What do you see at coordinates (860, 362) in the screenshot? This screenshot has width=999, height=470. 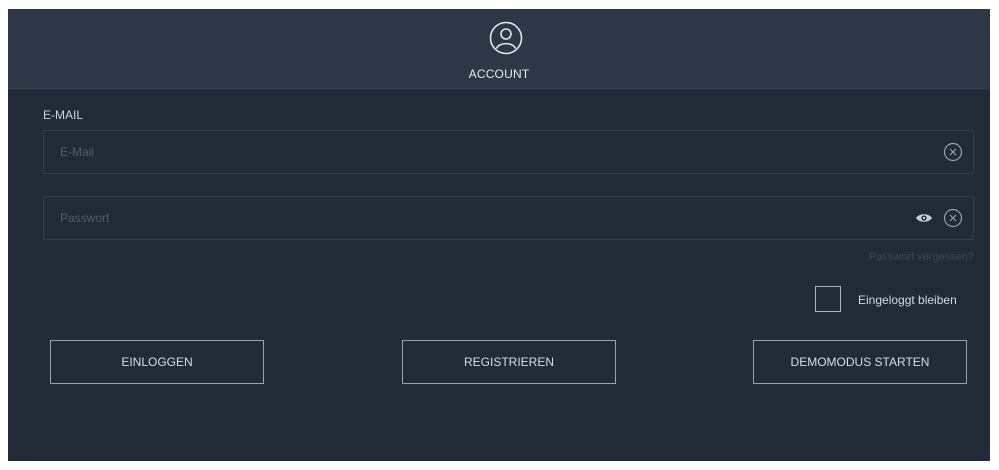 I see `demo-mode-button: DEMOMODUS STARTEN` at bounding box center [860, 362].